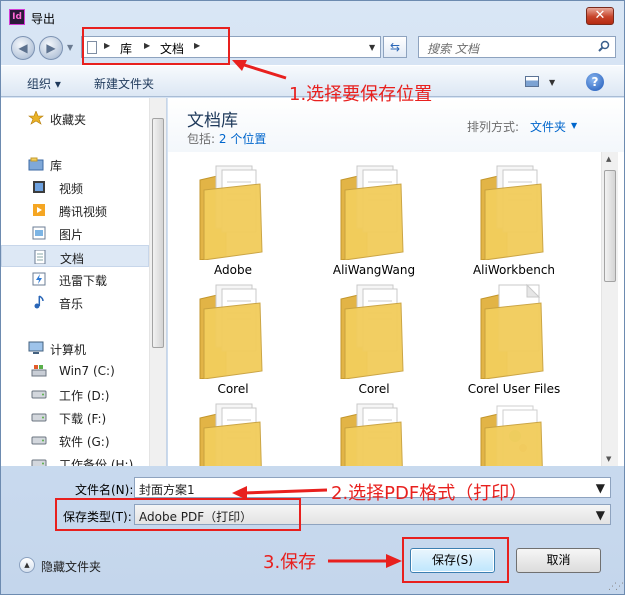 The image size is (625, 595). I want to click on help-icon: ?, so click(595, 82).